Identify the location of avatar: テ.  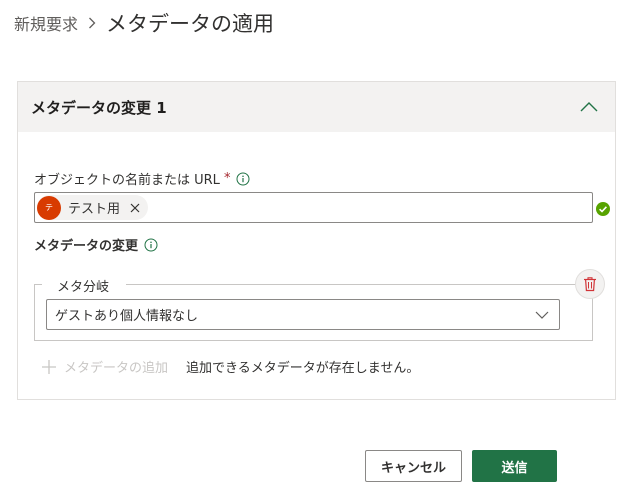
(49, 207).